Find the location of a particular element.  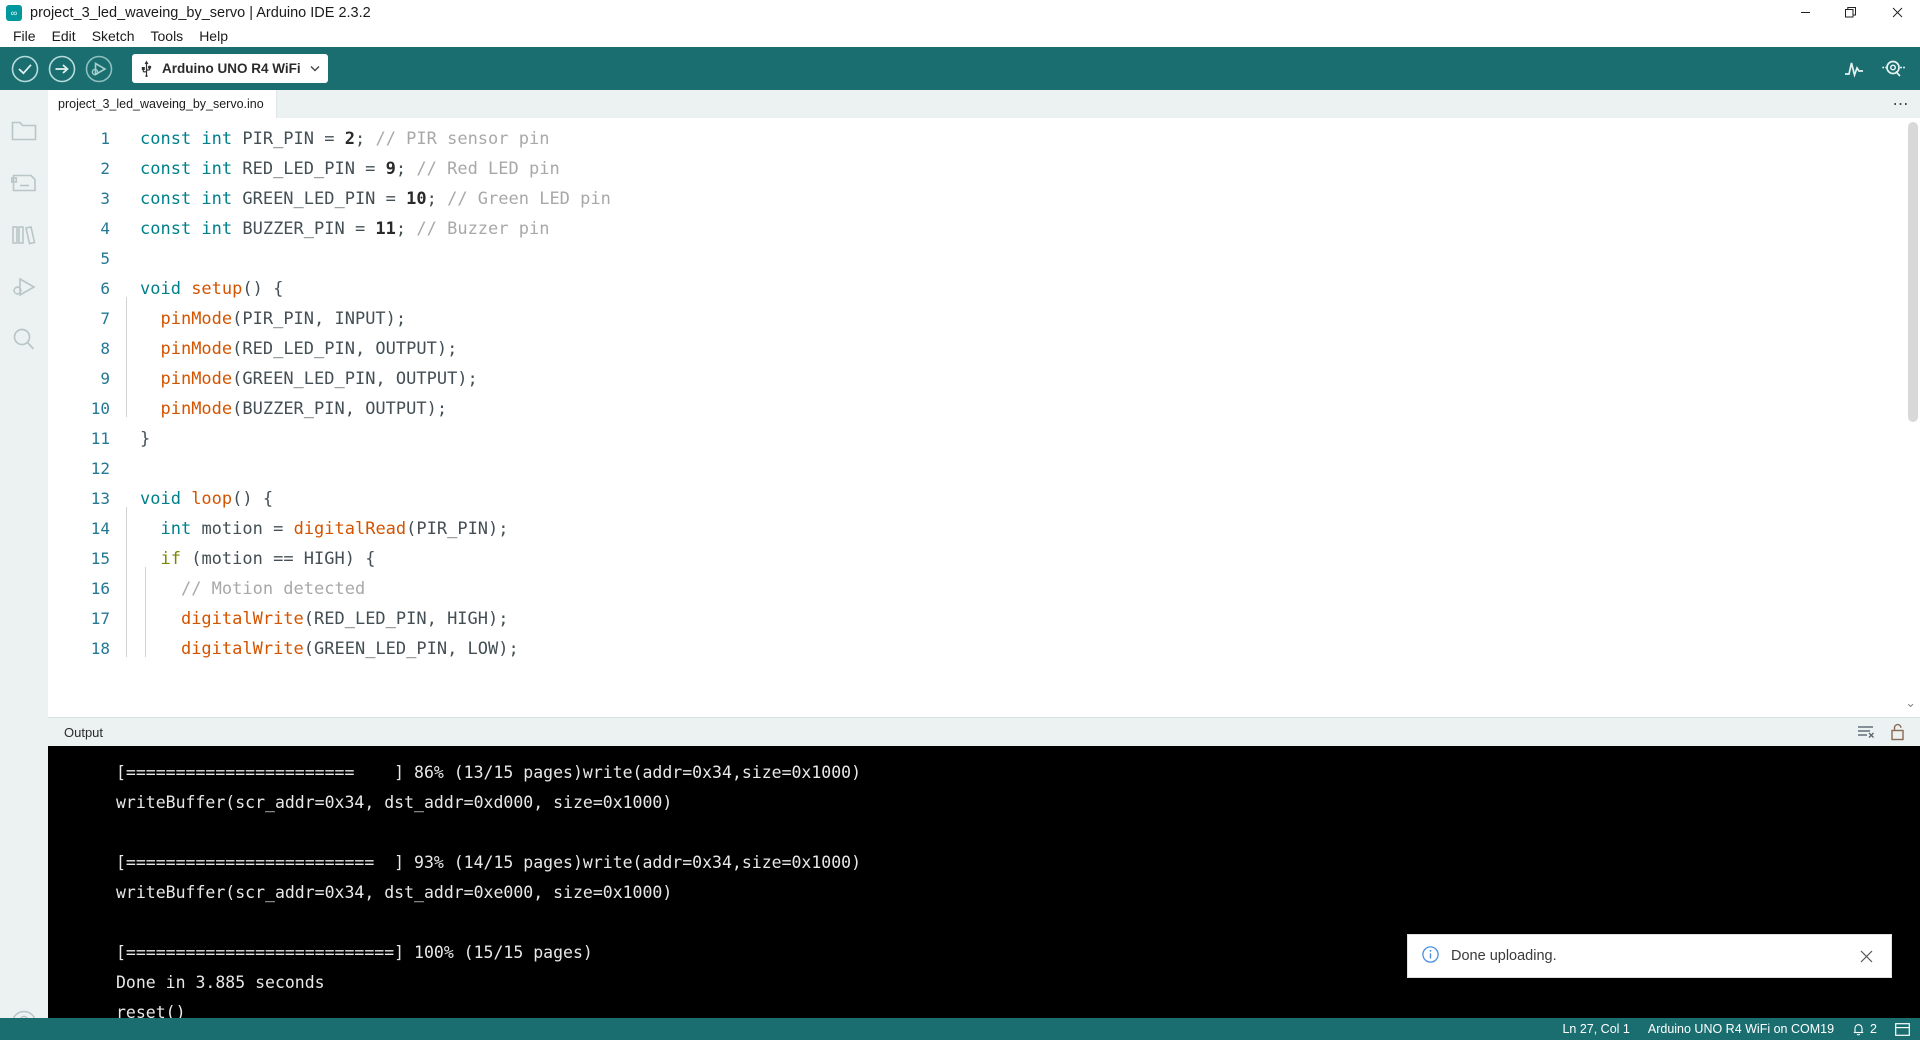

status-notifications: 2 is located at coordinates (1864, 1029).